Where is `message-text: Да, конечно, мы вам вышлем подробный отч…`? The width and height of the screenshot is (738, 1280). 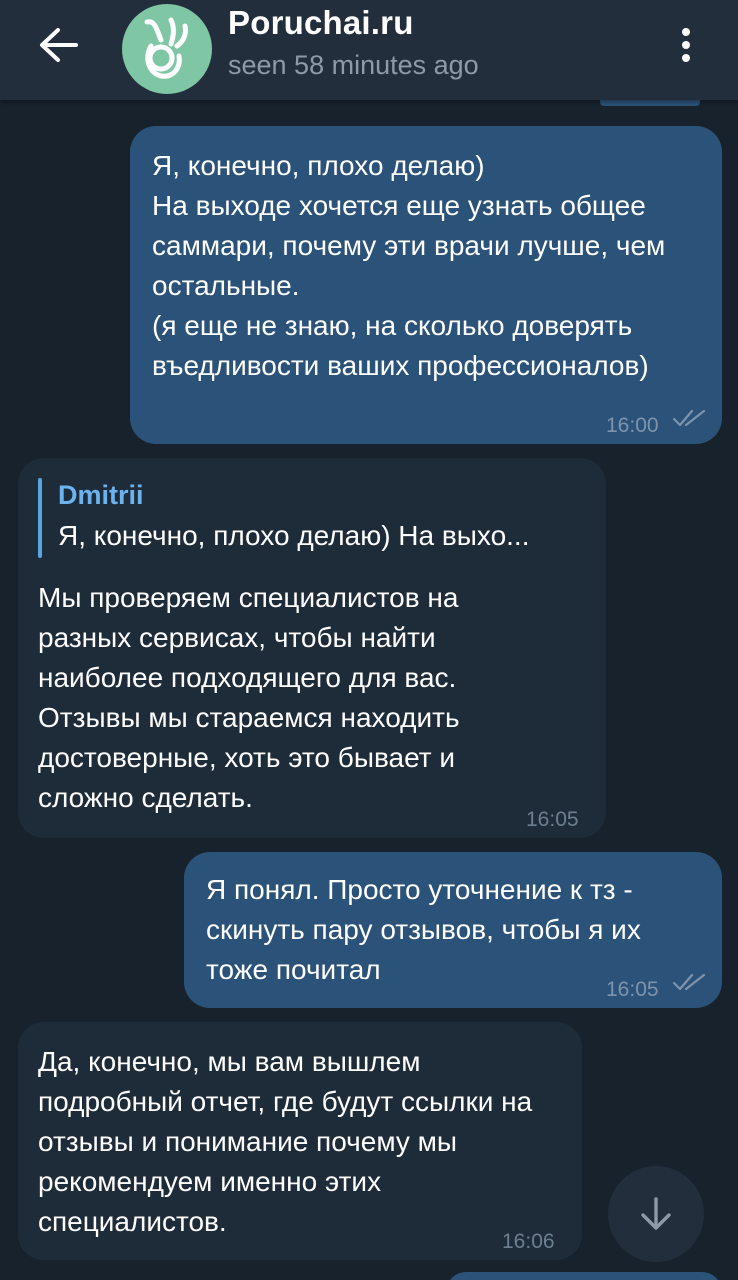 message-text: Да, конечно, мы вам вышлем подробный отч… is located at coordinates (285, 1141).